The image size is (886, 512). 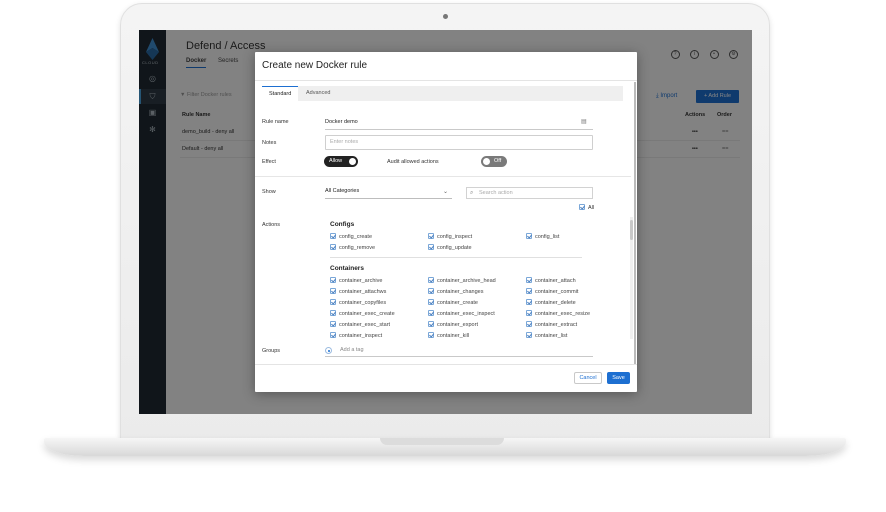 I want to click on action-item: container_delete, so click(x=551, y=302).